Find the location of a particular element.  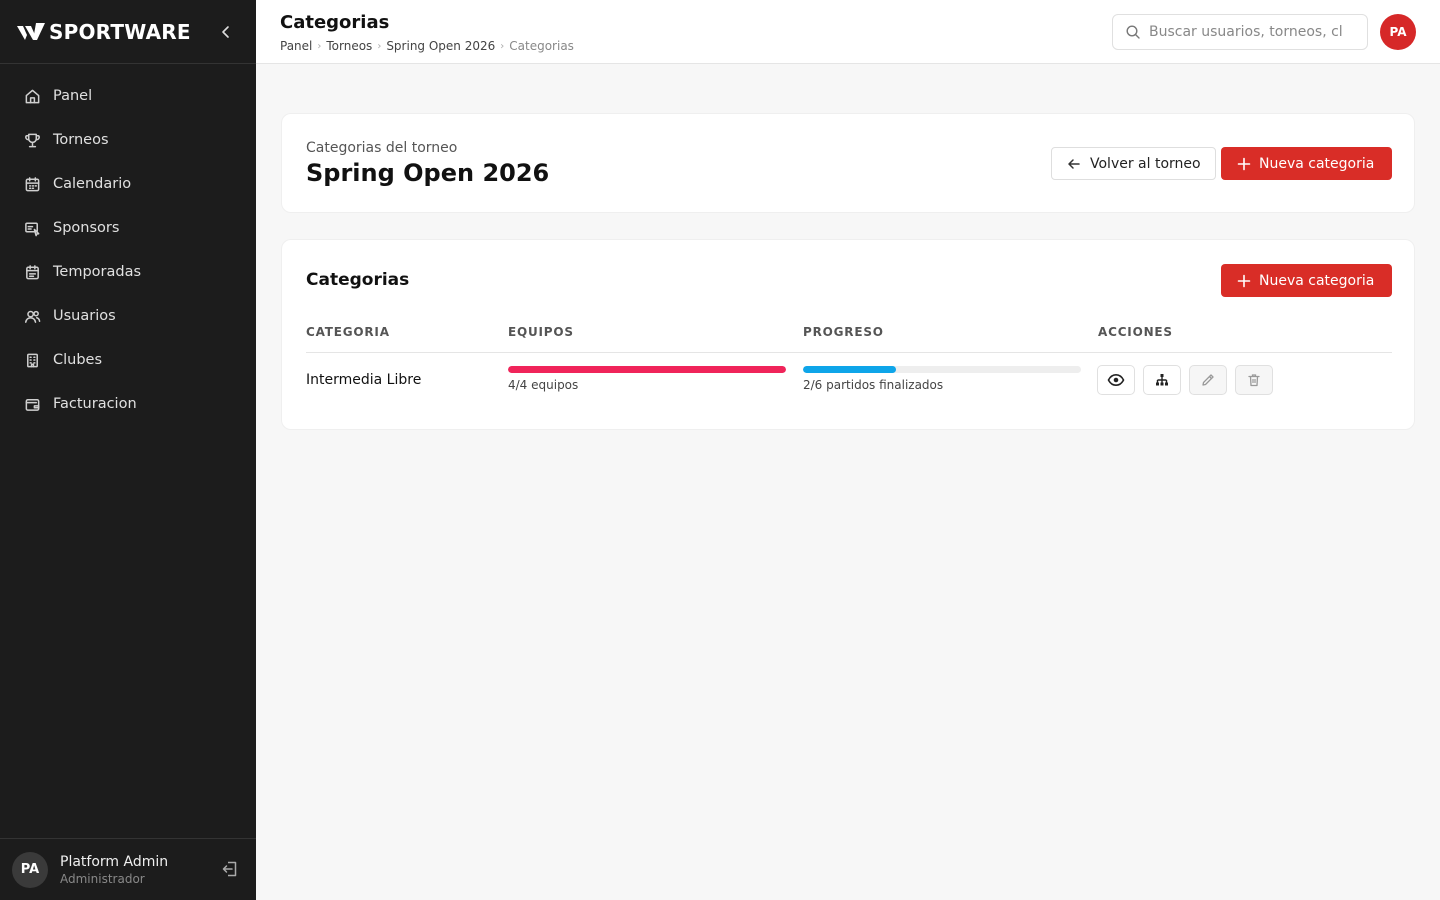

user-role: Administrador is located at coordinates (102, 878).